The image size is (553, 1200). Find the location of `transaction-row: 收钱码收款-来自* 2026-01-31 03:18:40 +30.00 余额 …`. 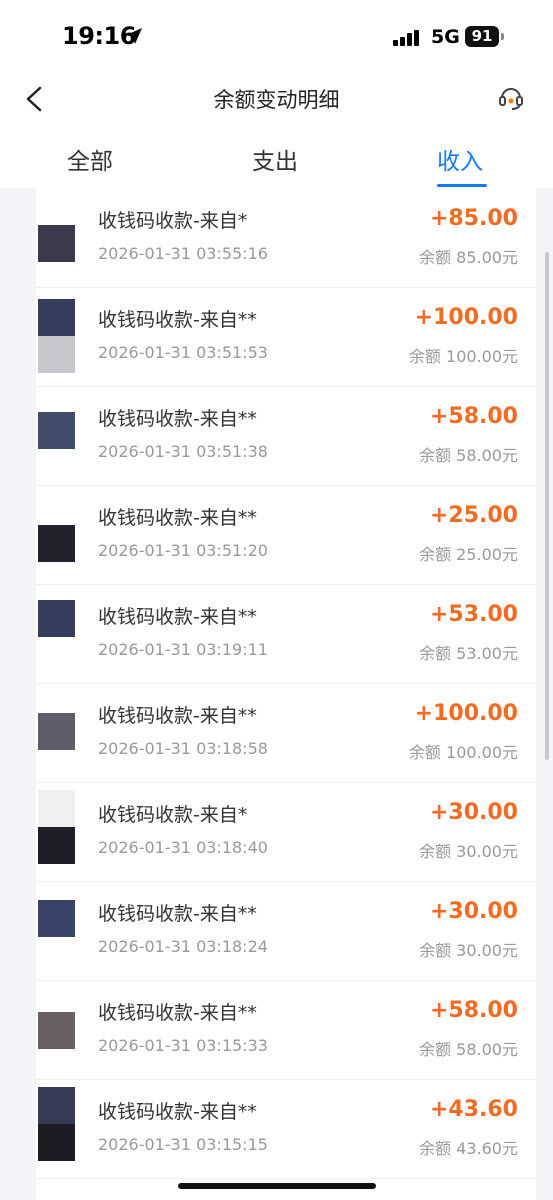

transaction-row: 收钱码收款-来自* 2026-01-31 03:18:40 +30.00 余额 … is located at coordinates (286, 832).